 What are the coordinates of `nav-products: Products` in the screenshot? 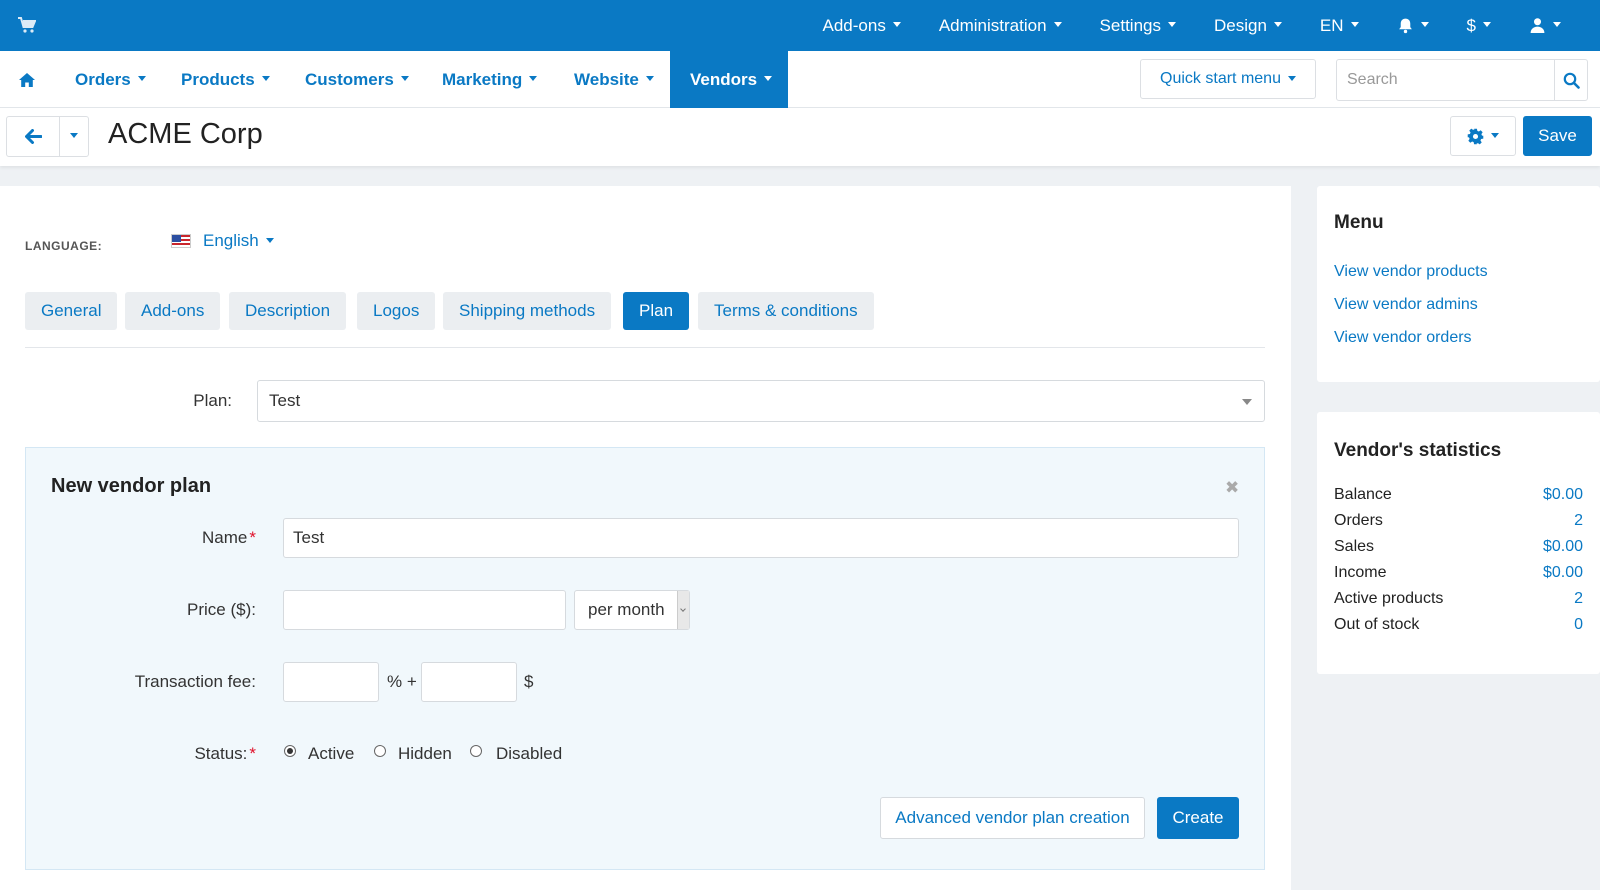 It's located at (225, 79).